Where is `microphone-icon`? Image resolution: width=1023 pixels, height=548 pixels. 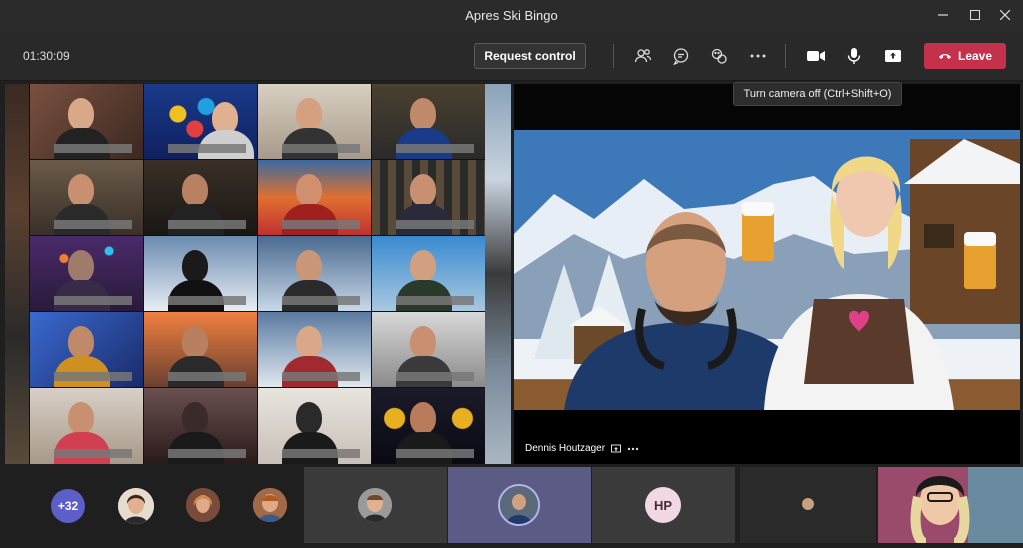
microphone-icon is located at coordinates (854, 56).